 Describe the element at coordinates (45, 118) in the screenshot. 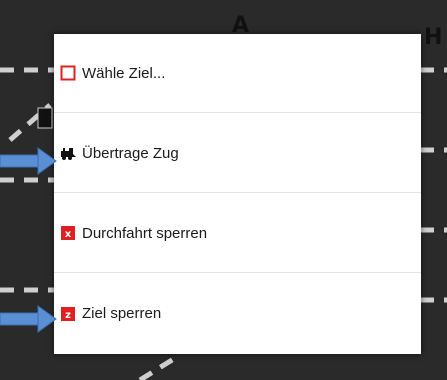

I see `signal-block` at that location.